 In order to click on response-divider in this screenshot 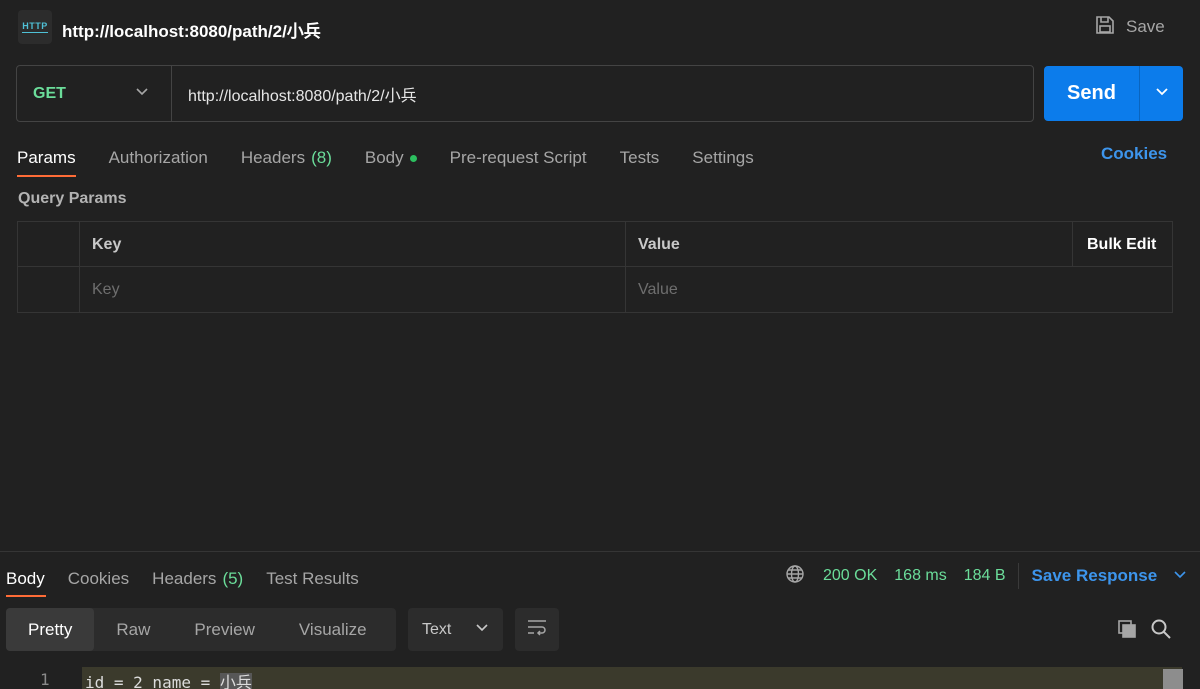, I will do `click(600, 551)`.